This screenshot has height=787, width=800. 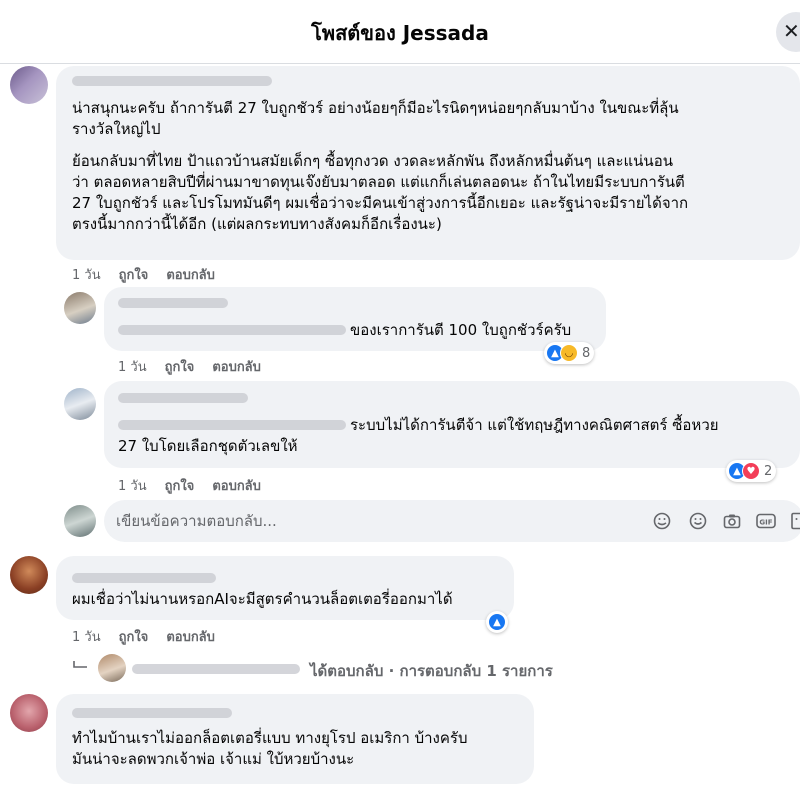 I want to click on reply-composer: GIF, so click(x=452, y=521).